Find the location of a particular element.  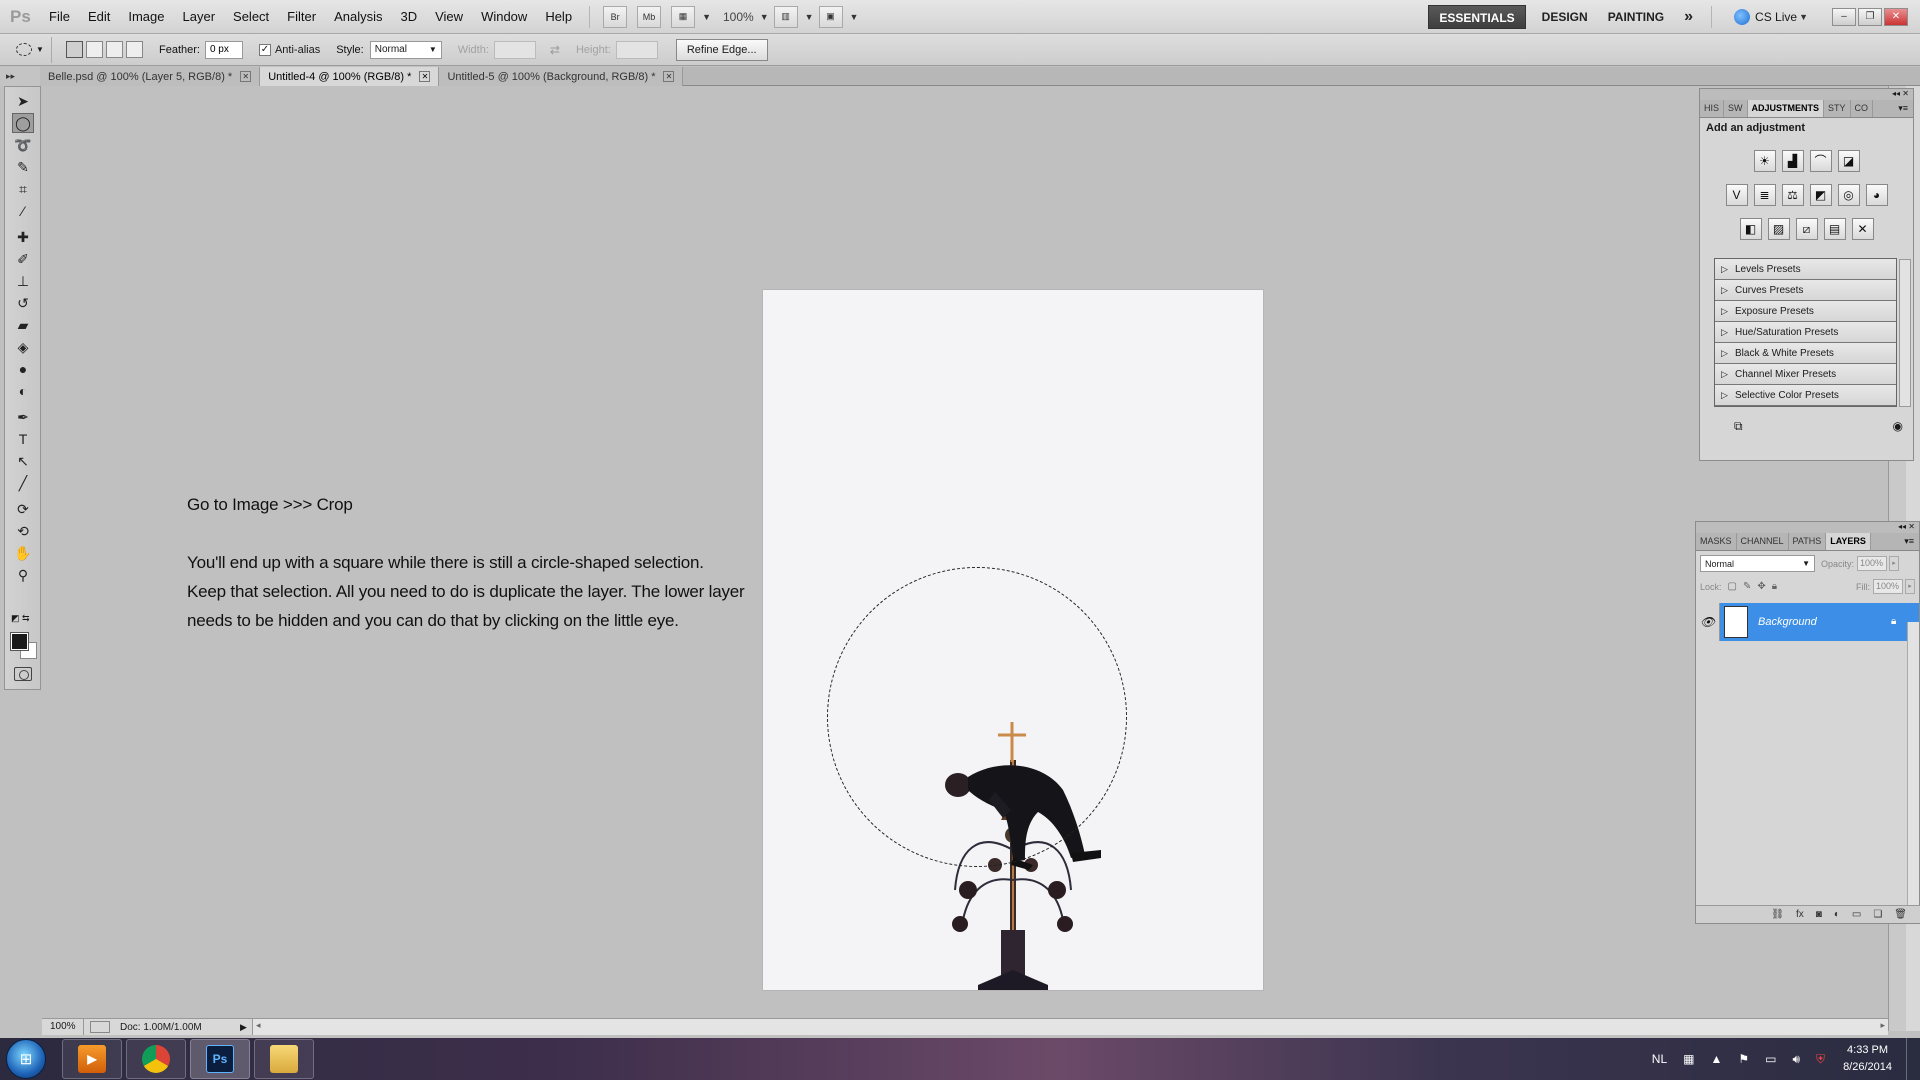

quick-selection-tool-icon: ✎ is located at coordinates (23, 167).